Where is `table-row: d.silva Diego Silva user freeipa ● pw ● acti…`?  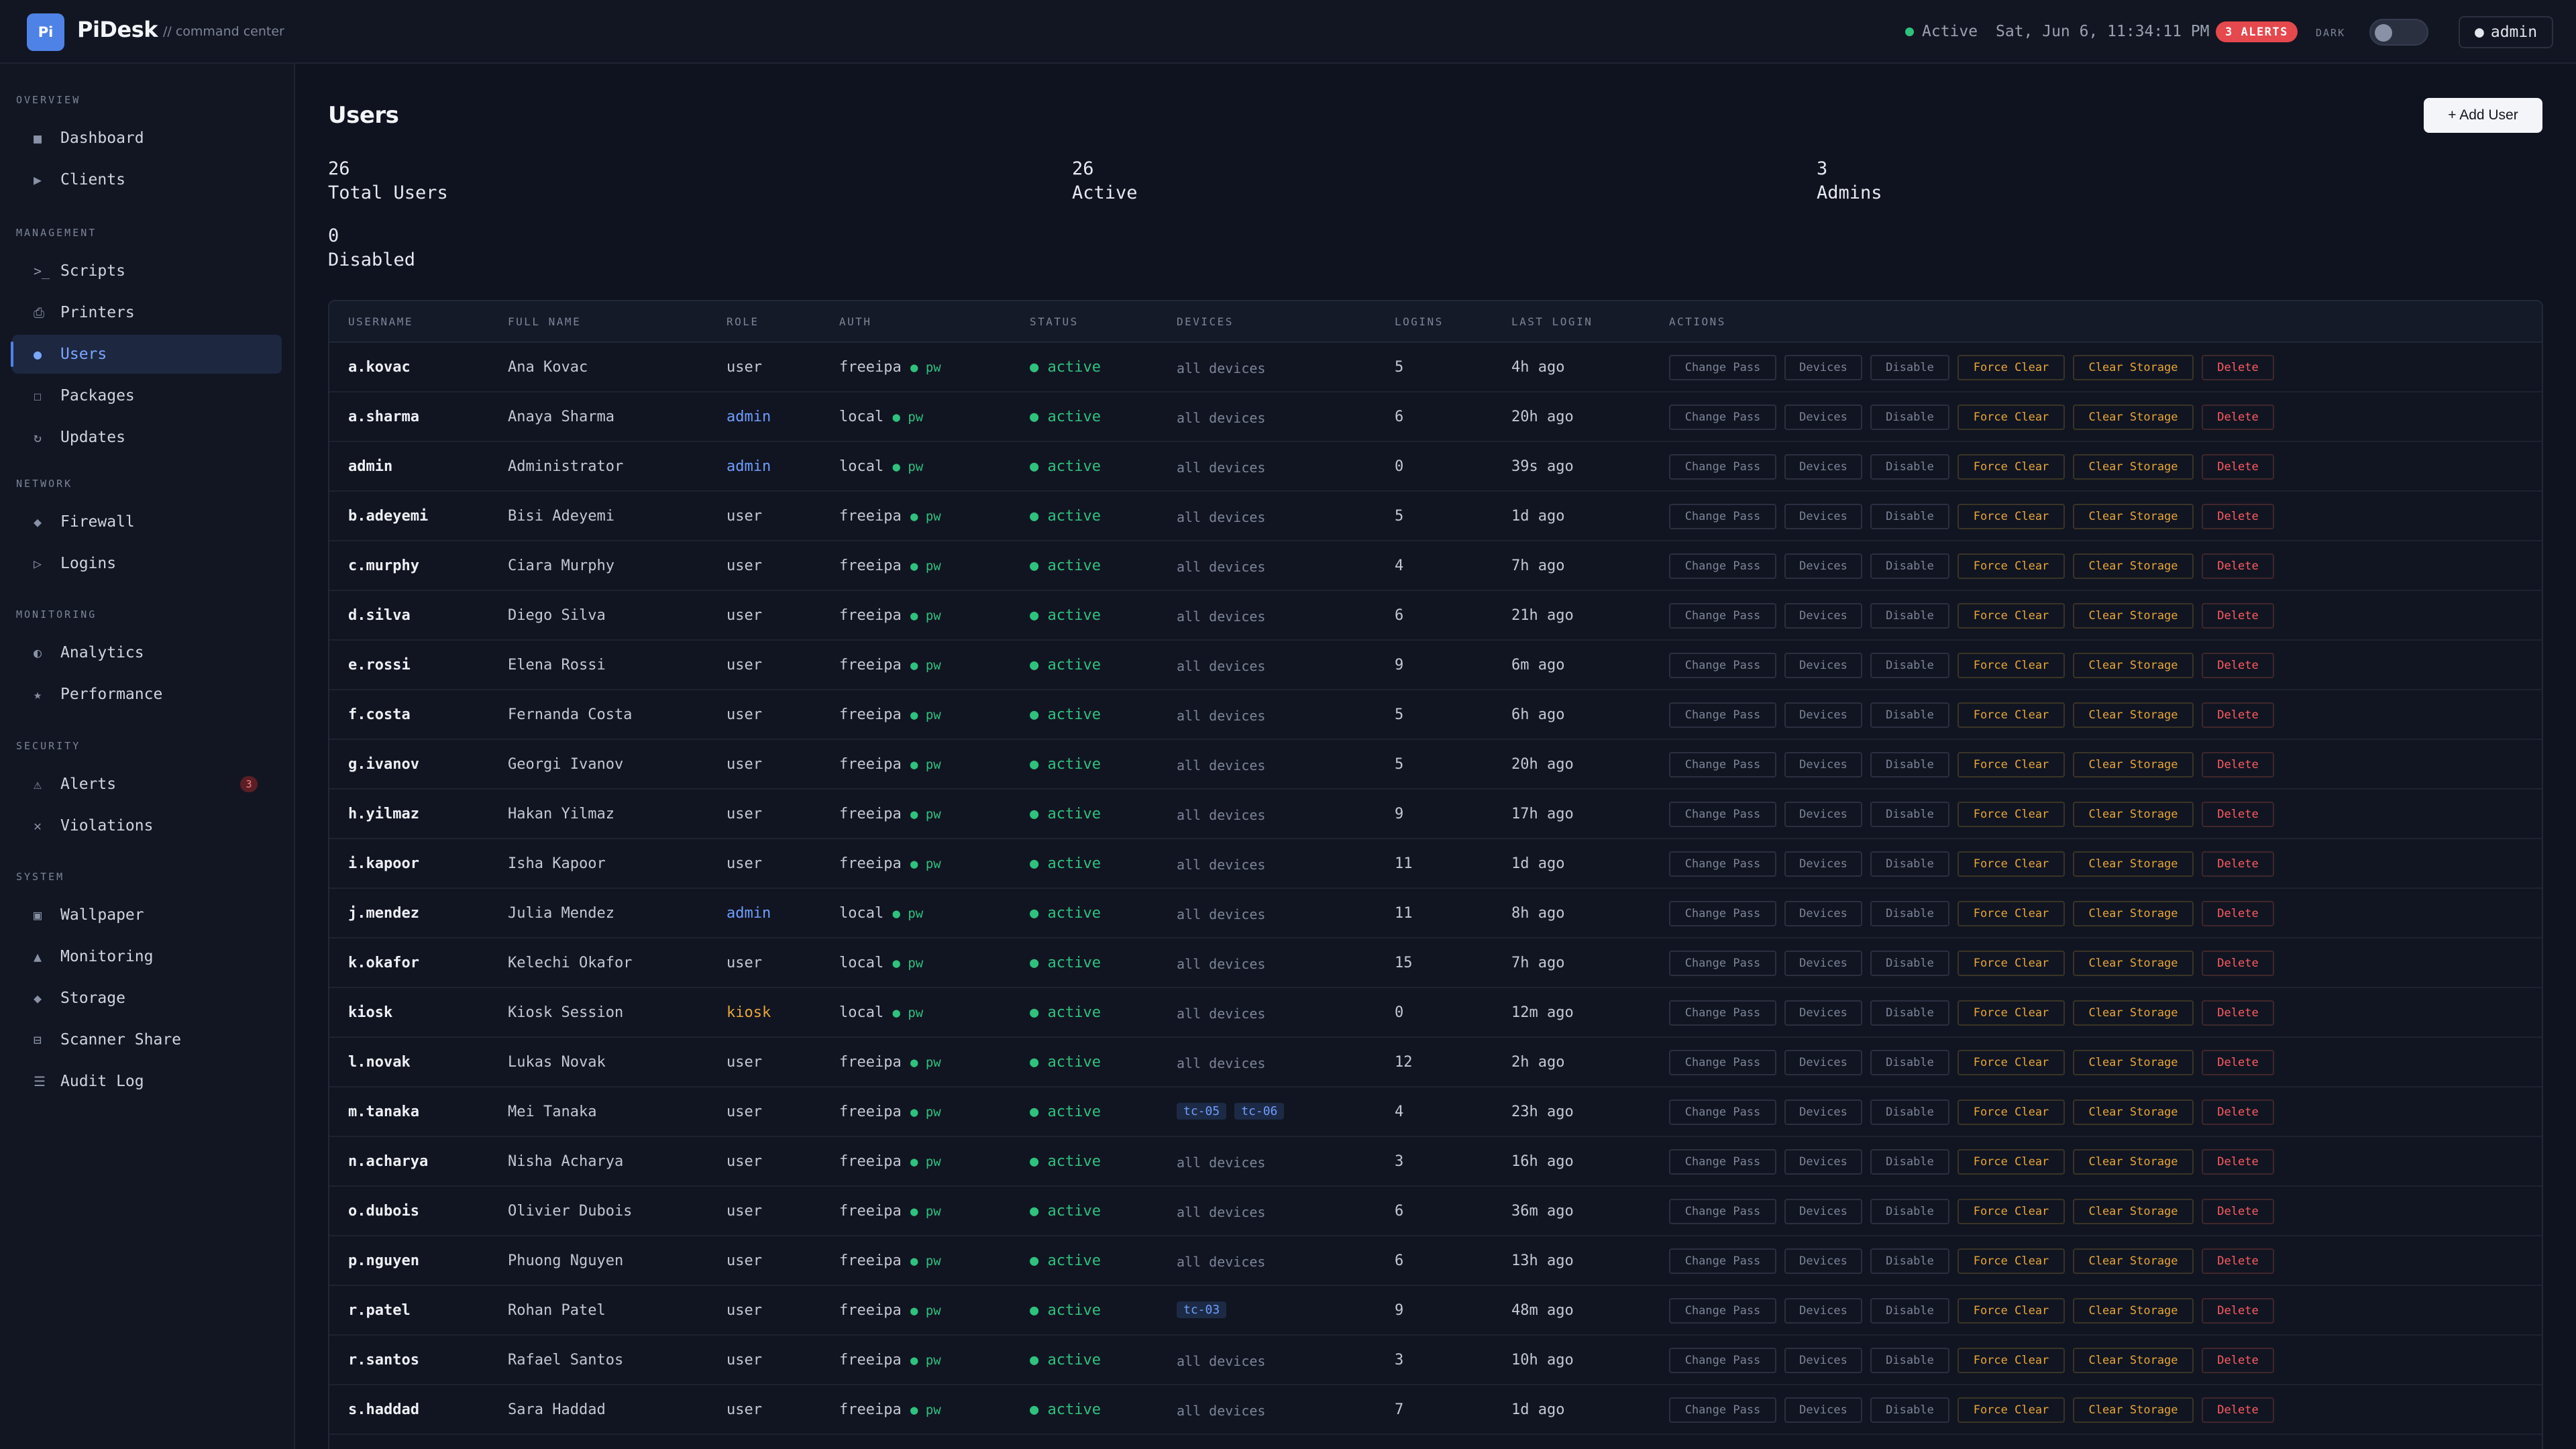 table-row: d.silva Diego Silva user freeipa ● pw ● acti… is located at coordinates (1435, 616).